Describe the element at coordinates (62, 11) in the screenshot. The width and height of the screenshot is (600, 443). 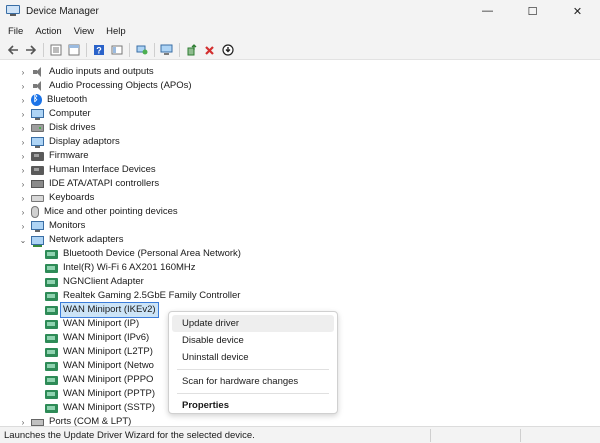
I see `window-title: Device Manager` at that location.